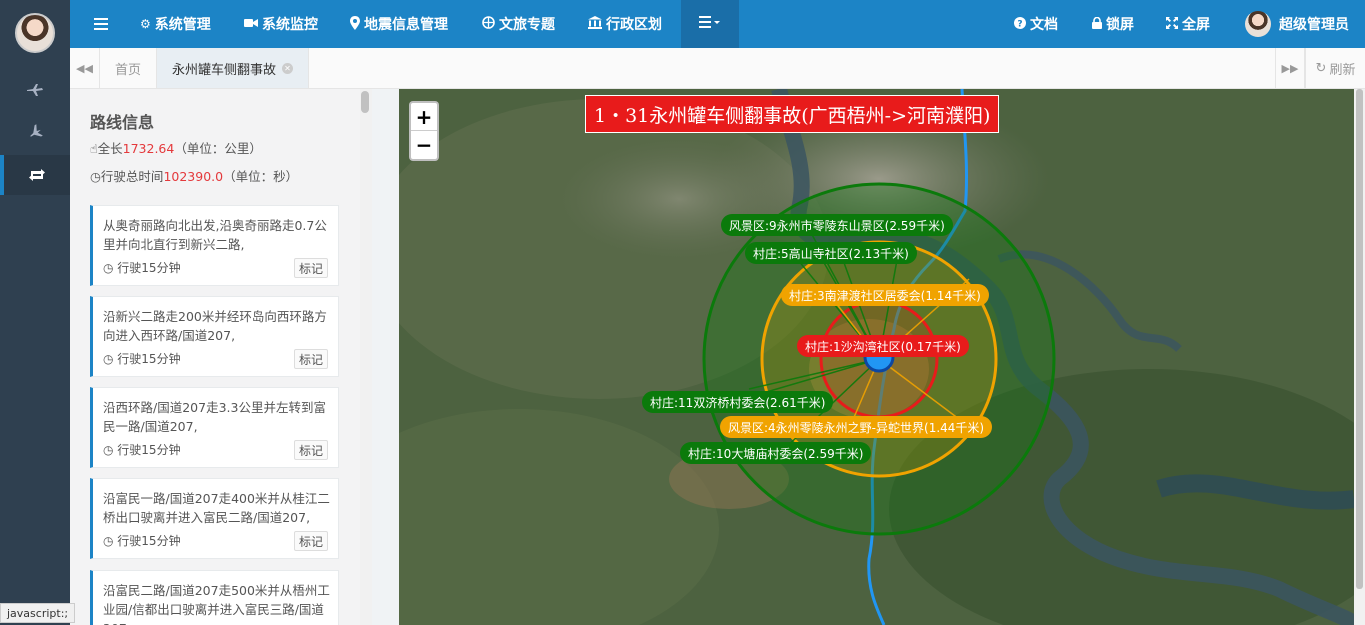 Image resolution: width=1365 pixels, height=625 pixels. I want to click on refresh-icon: ↻, so click(1321, 68).